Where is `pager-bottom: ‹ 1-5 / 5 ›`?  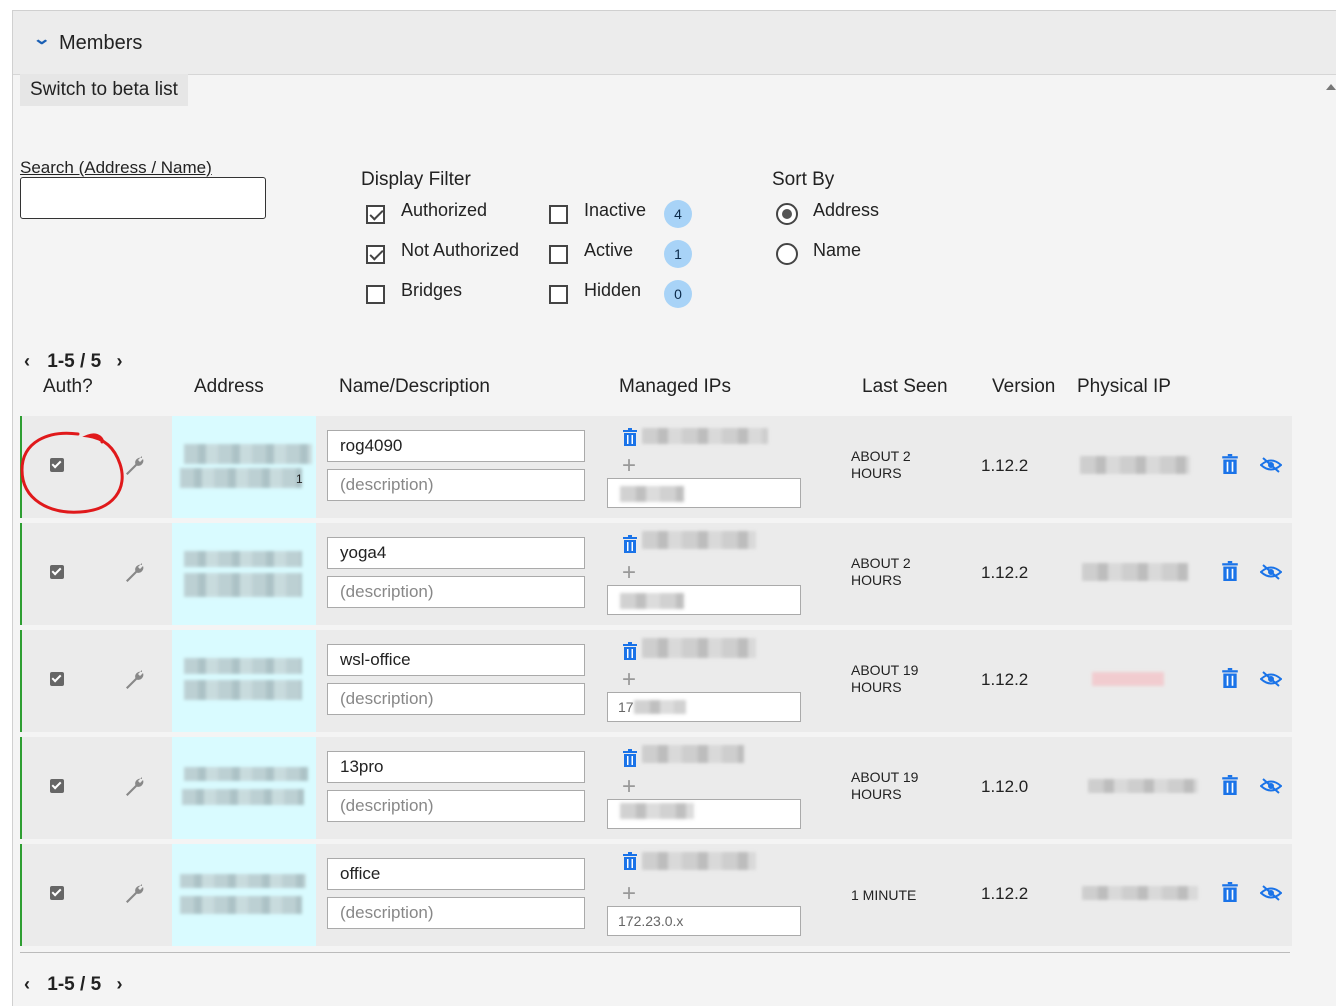 pager-bottom: ‹ 1-5 / 5 › is located at coordinates (73, 985).